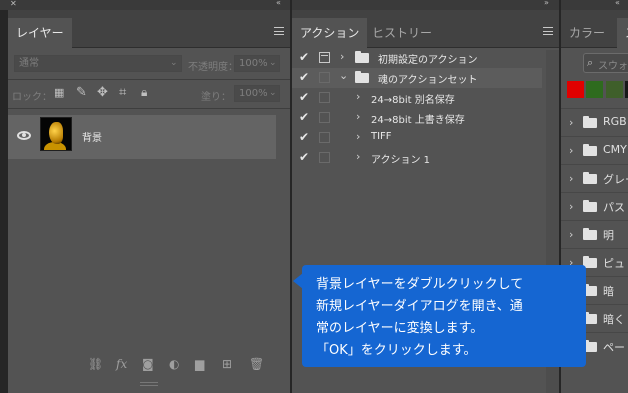 The image size is (628, 393). What do you see at coordinates (13, 4) in the screenshot?
I see `close-icon: ✕` at bounding box center [13, 4].